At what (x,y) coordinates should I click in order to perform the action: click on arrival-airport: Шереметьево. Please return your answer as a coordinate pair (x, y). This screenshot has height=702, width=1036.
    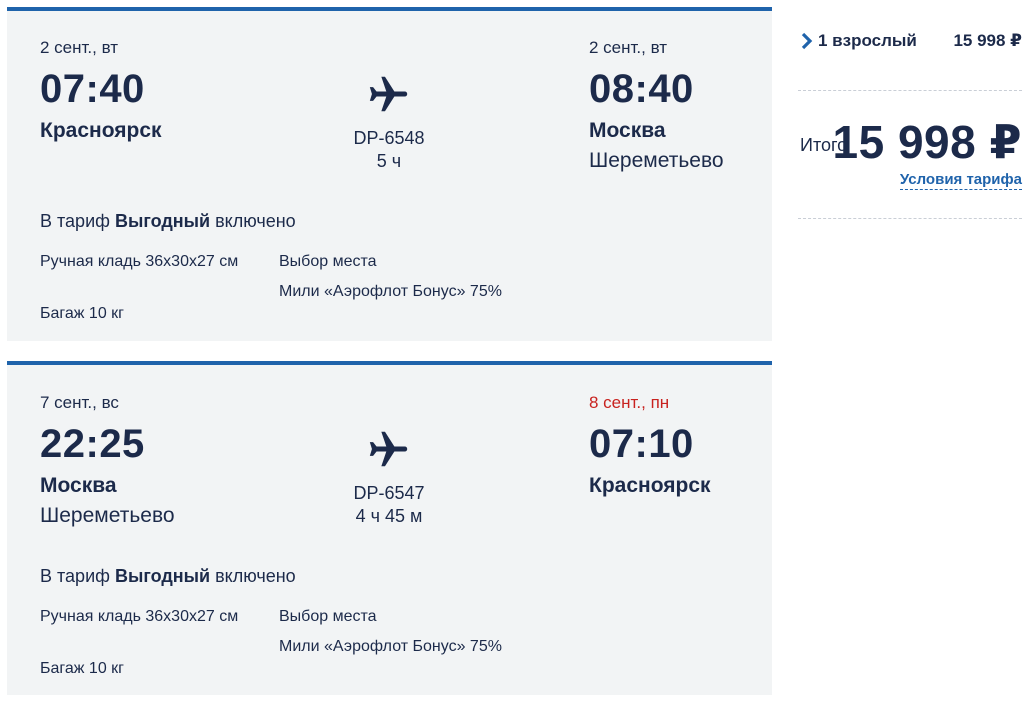
    Looking at the image, I should click on (656, 160).